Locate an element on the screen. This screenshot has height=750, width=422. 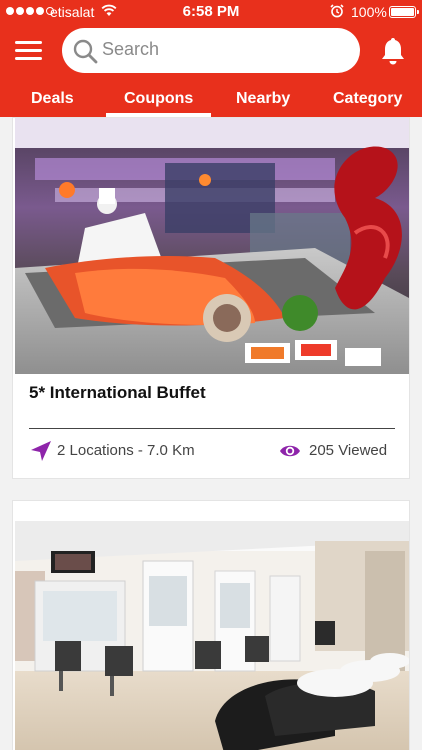
coupon-views: 205 Viewed is located at coordinates (348, 450).